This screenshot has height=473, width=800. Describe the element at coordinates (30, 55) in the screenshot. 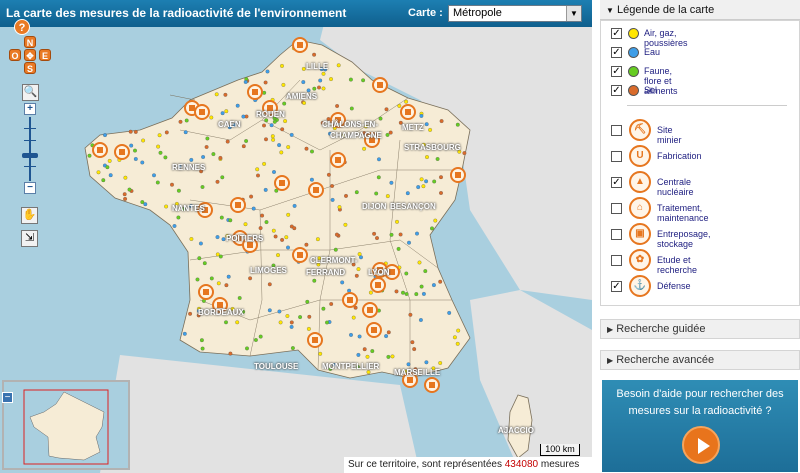

I see `pan-center-icon: ✥` at that location.